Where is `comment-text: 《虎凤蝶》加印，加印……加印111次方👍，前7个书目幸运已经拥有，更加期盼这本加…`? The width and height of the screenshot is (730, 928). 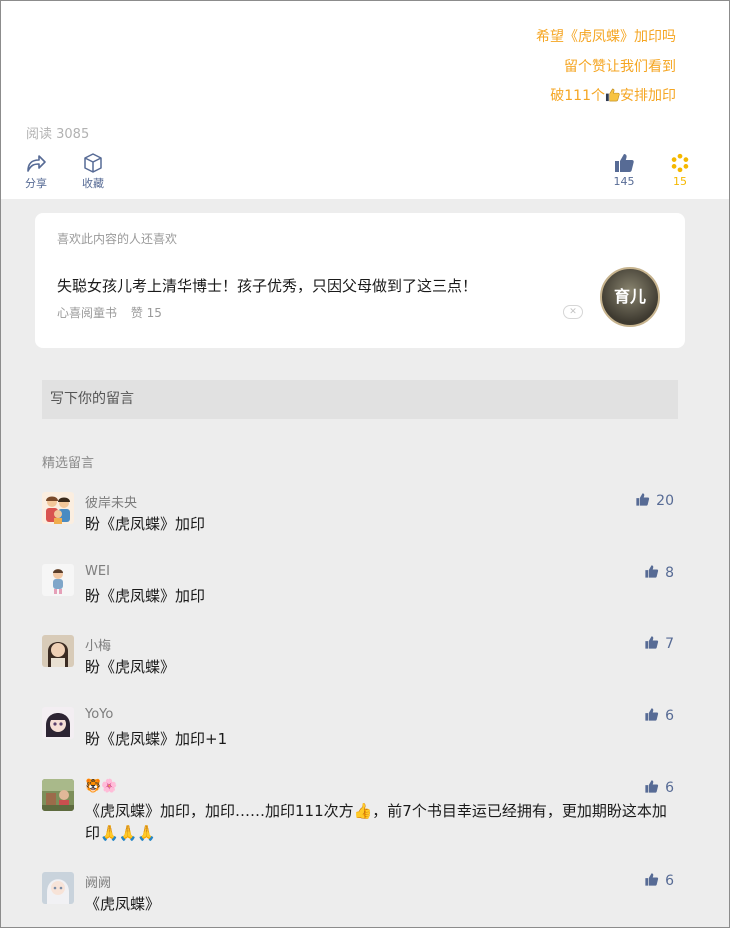 comment-text: 《虎凤蝶》加印，加印……加印111次方👍，前7个书目幸运已经拥有，更加期盼这本加… is located at coordinates (376, 822).